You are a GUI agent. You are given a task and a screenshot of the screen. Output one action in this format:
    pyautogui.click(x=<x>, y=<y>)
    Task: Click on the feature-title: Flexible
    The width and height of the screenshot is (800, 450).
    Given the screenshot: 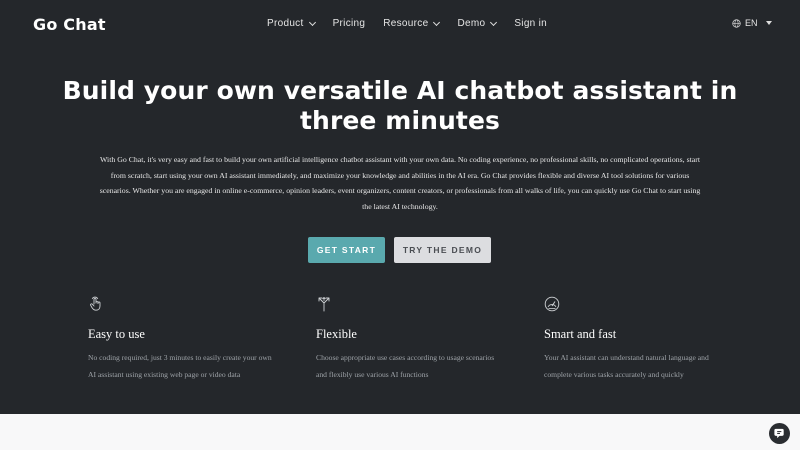 What is the action you would take?
    pyautogui.click(x=336, y=334)
    